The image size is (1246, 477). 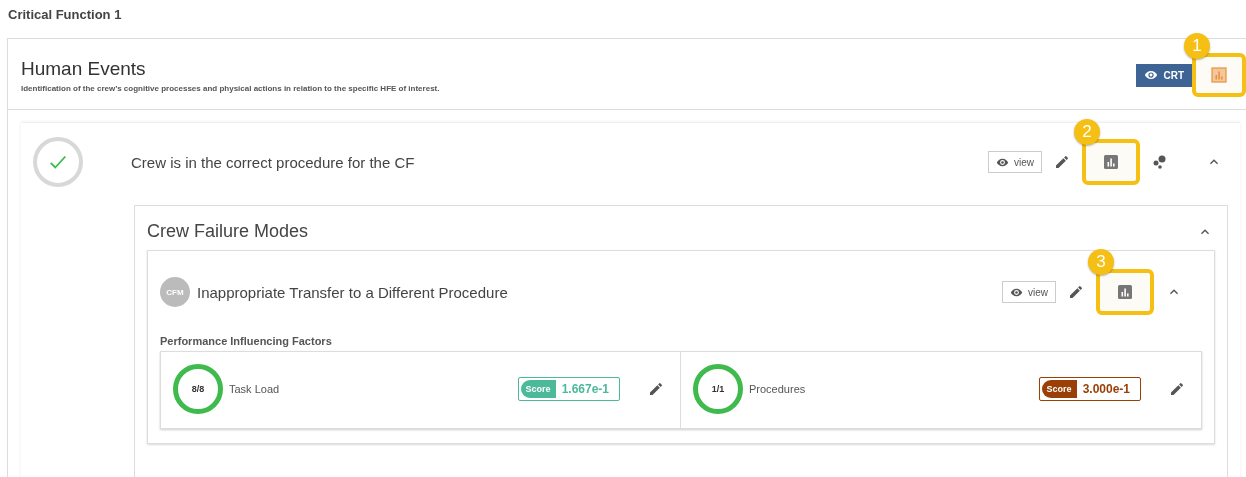 What do you see at coordinates (1089, 389) in the screenshot?
I see `score-tag: Score 3.000e-1` at bounding box center [1089, 389].